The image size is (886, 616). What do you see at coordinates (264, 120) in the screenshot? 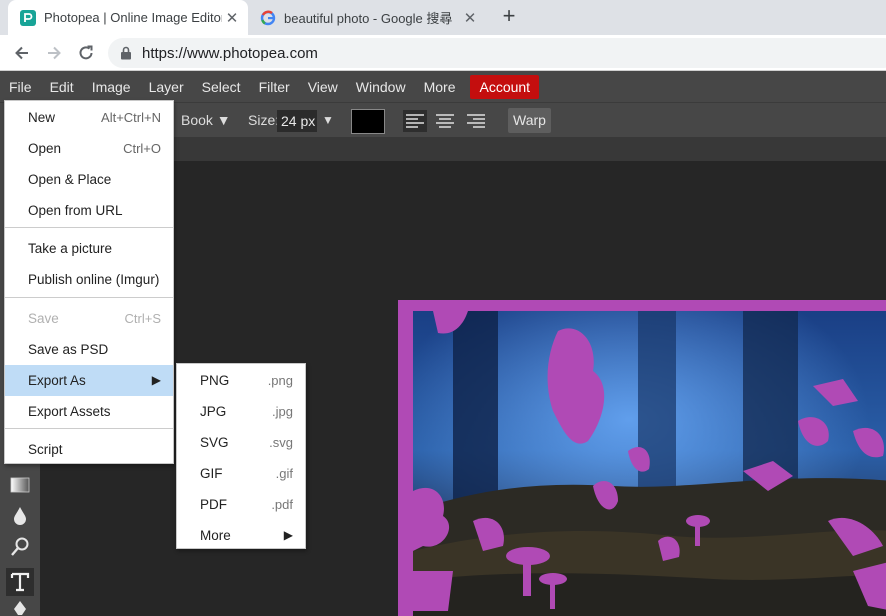
I see `size-label: Size:` at bounding box center [264, 120].